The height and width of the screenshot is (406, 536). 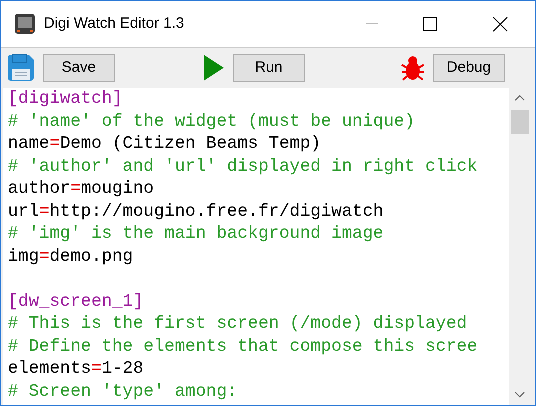 What do you see at coordinates (269, 68) in the screenshot?
I see `toolbar-button: Run` at bounding box center [269, 68].